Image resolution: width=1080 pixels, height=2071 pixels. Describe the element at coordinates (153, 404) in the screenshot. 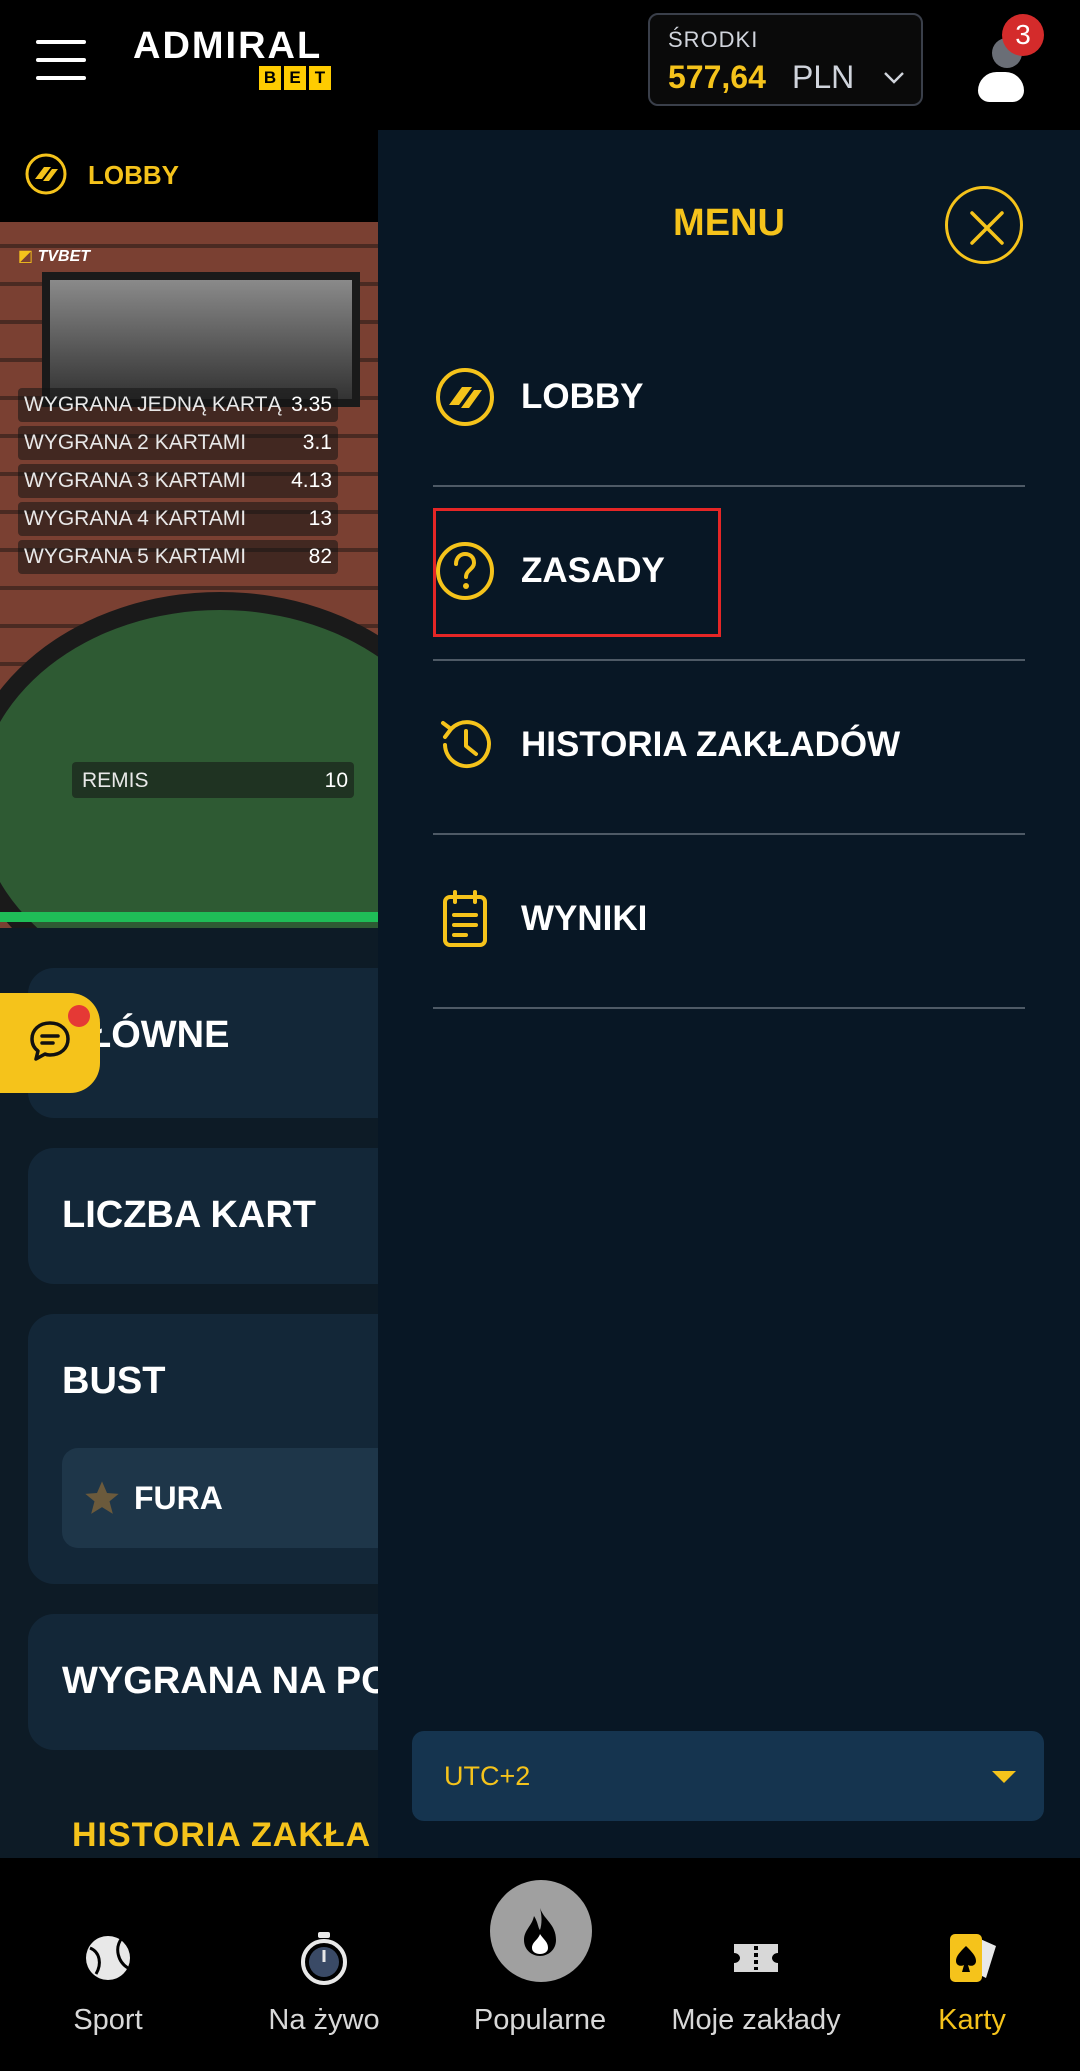

I see `odds-label: WYGRANA JEDNĄ KARTĄ` at that location.